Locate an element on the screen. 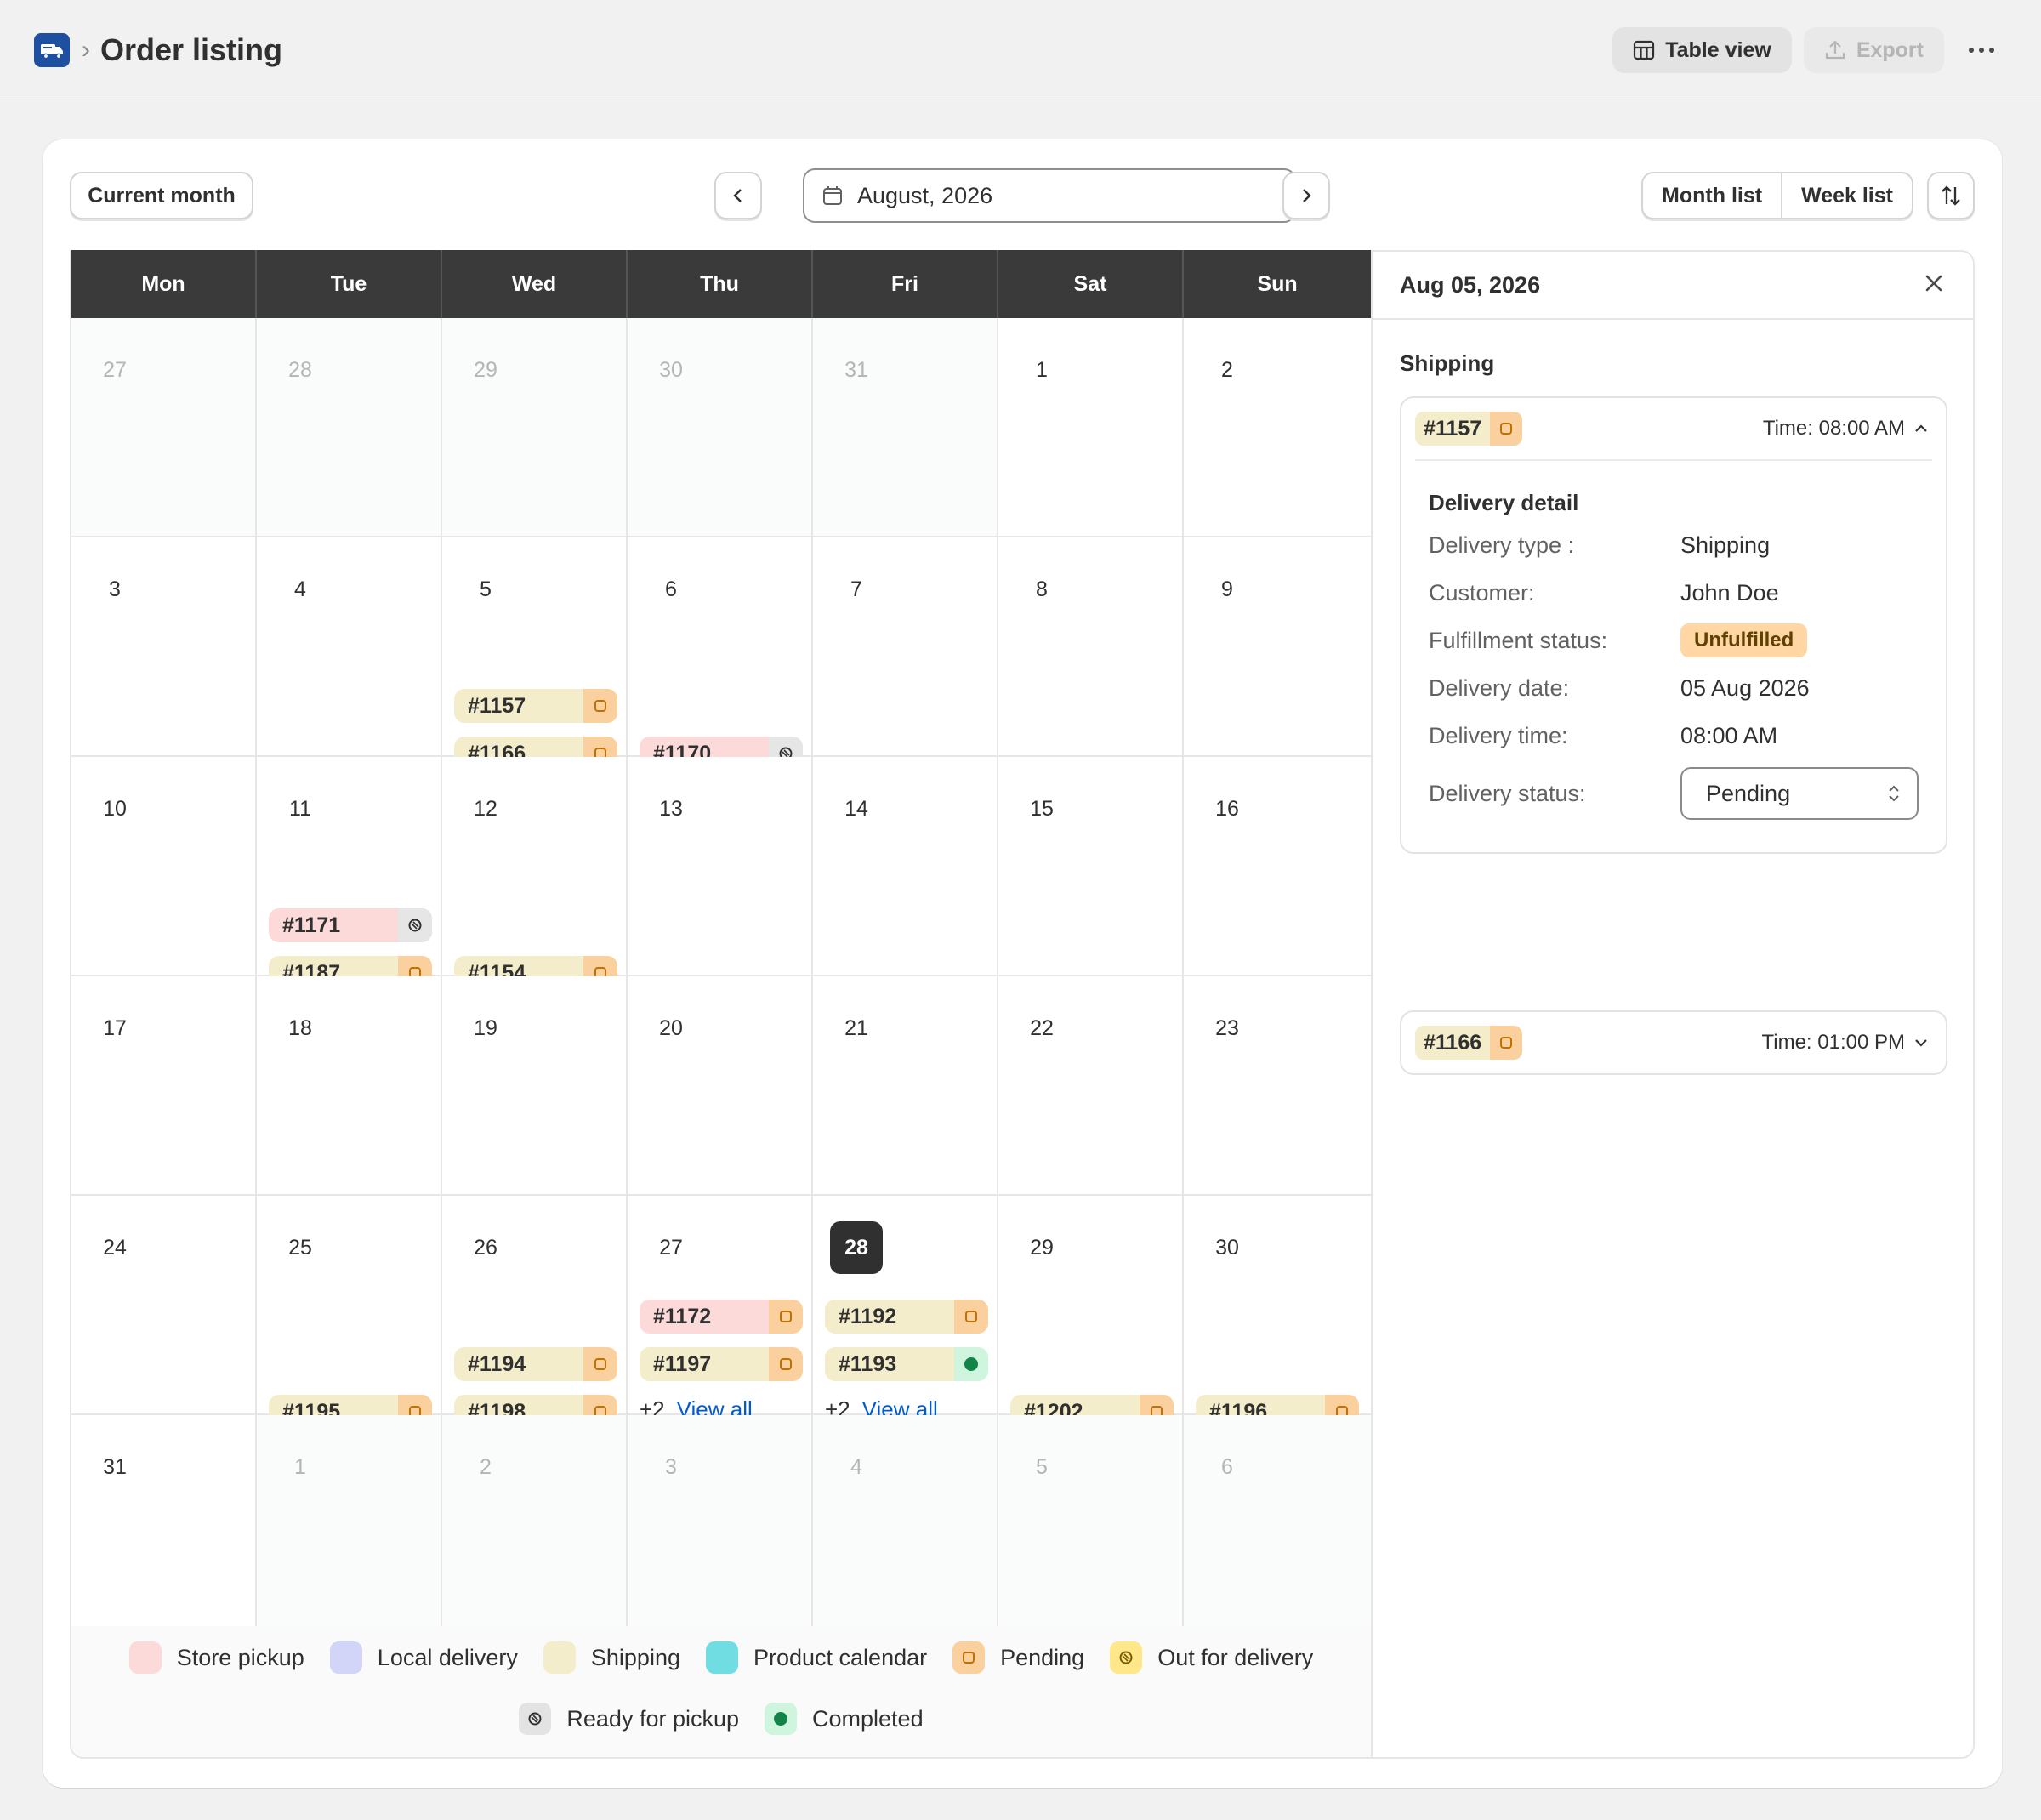 Image resolution: width=2041 pixels, height=1820 pixels. calendar-day: 5 is located at coordinates (1091, 1524).